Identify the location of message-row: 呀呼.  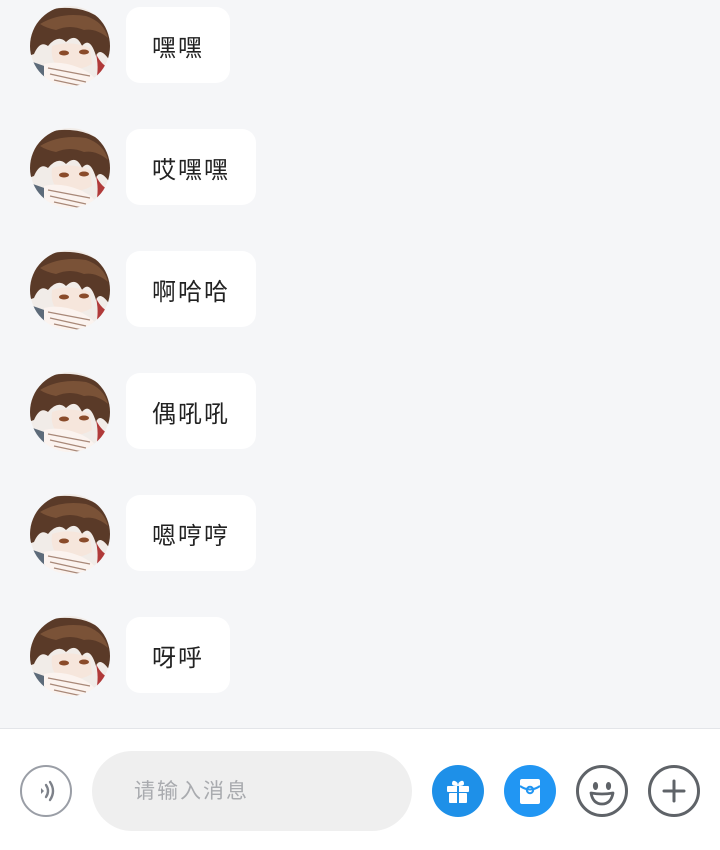
(130, 656).